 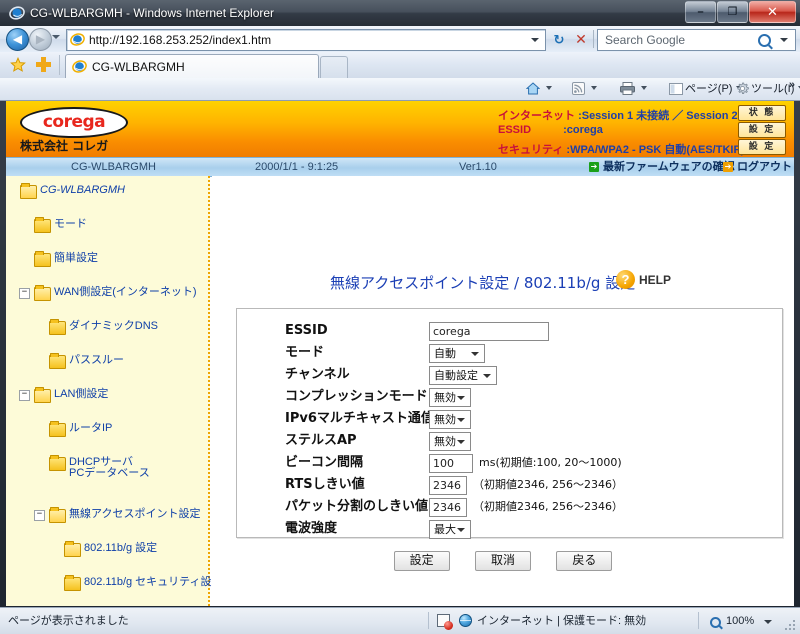 I want to click on sidebar-item-80211bg-settings: 802.11b/g 設定, so click(x=108, y=548).